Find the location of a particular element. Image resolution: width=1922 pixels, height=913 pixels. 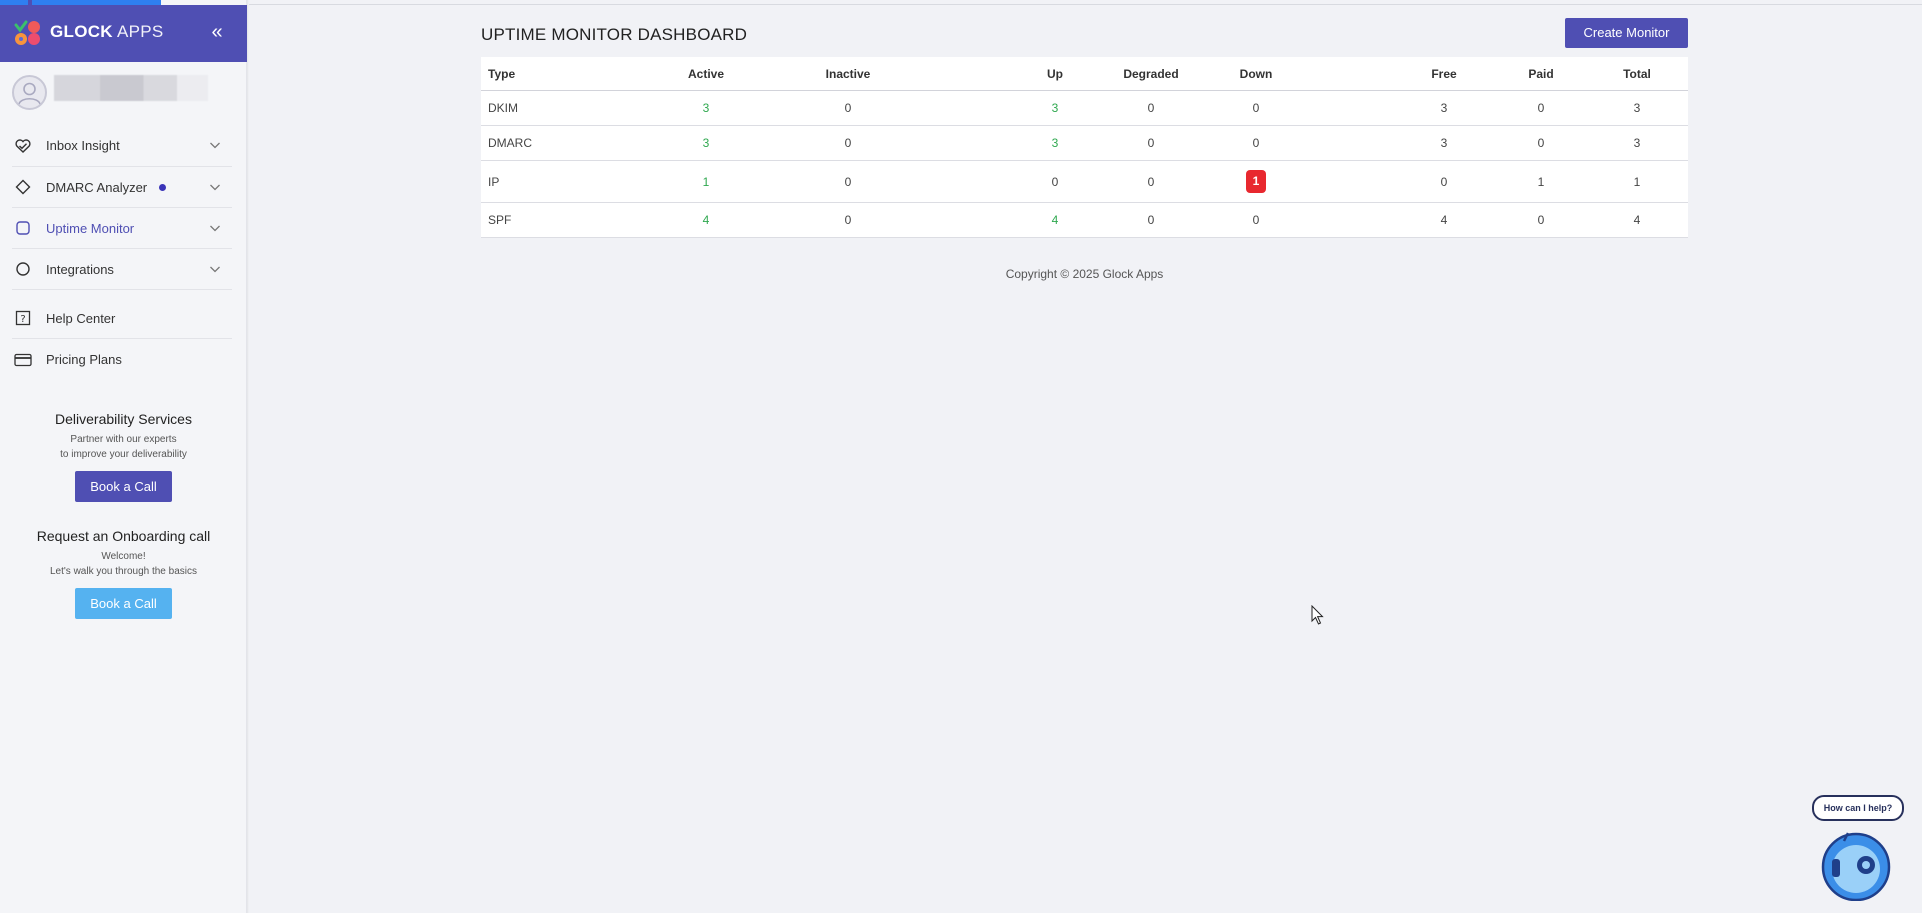

footer-copyright: Copyright © 2025 Glock Apps is located at coordinates (1084, 274).